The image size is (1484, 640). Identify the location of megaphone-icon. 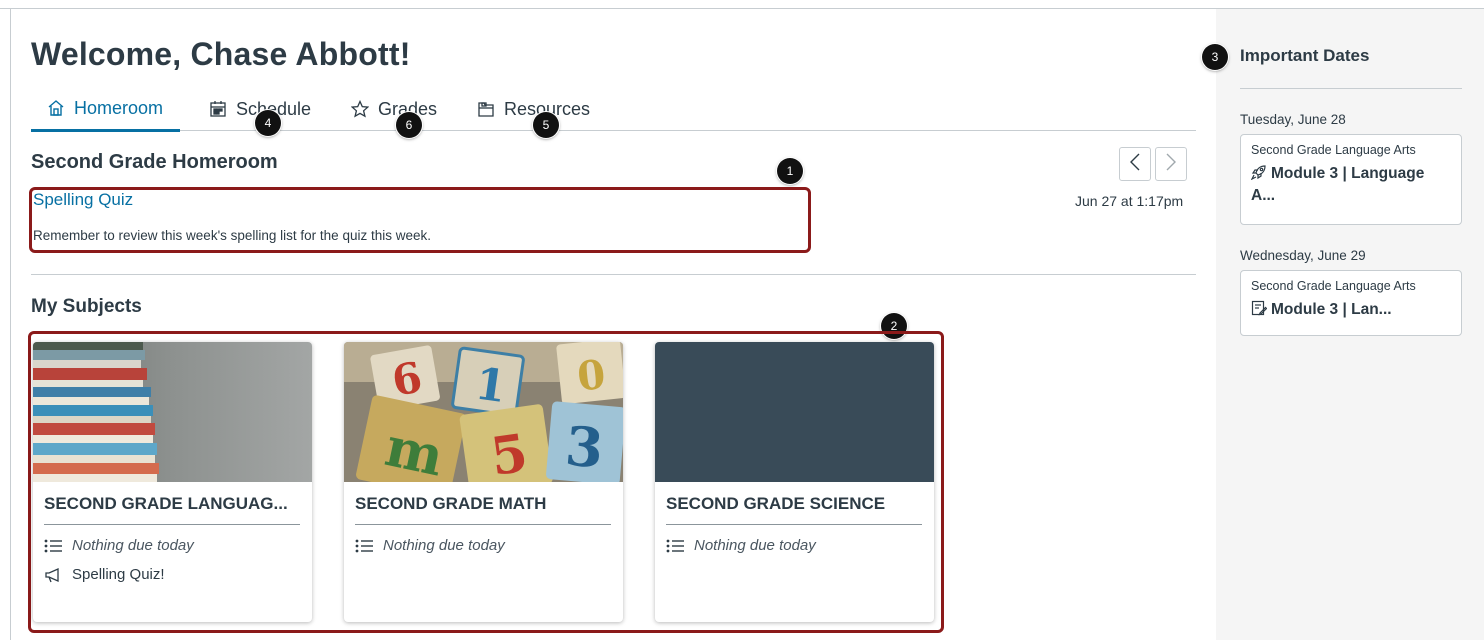
(53, 575).